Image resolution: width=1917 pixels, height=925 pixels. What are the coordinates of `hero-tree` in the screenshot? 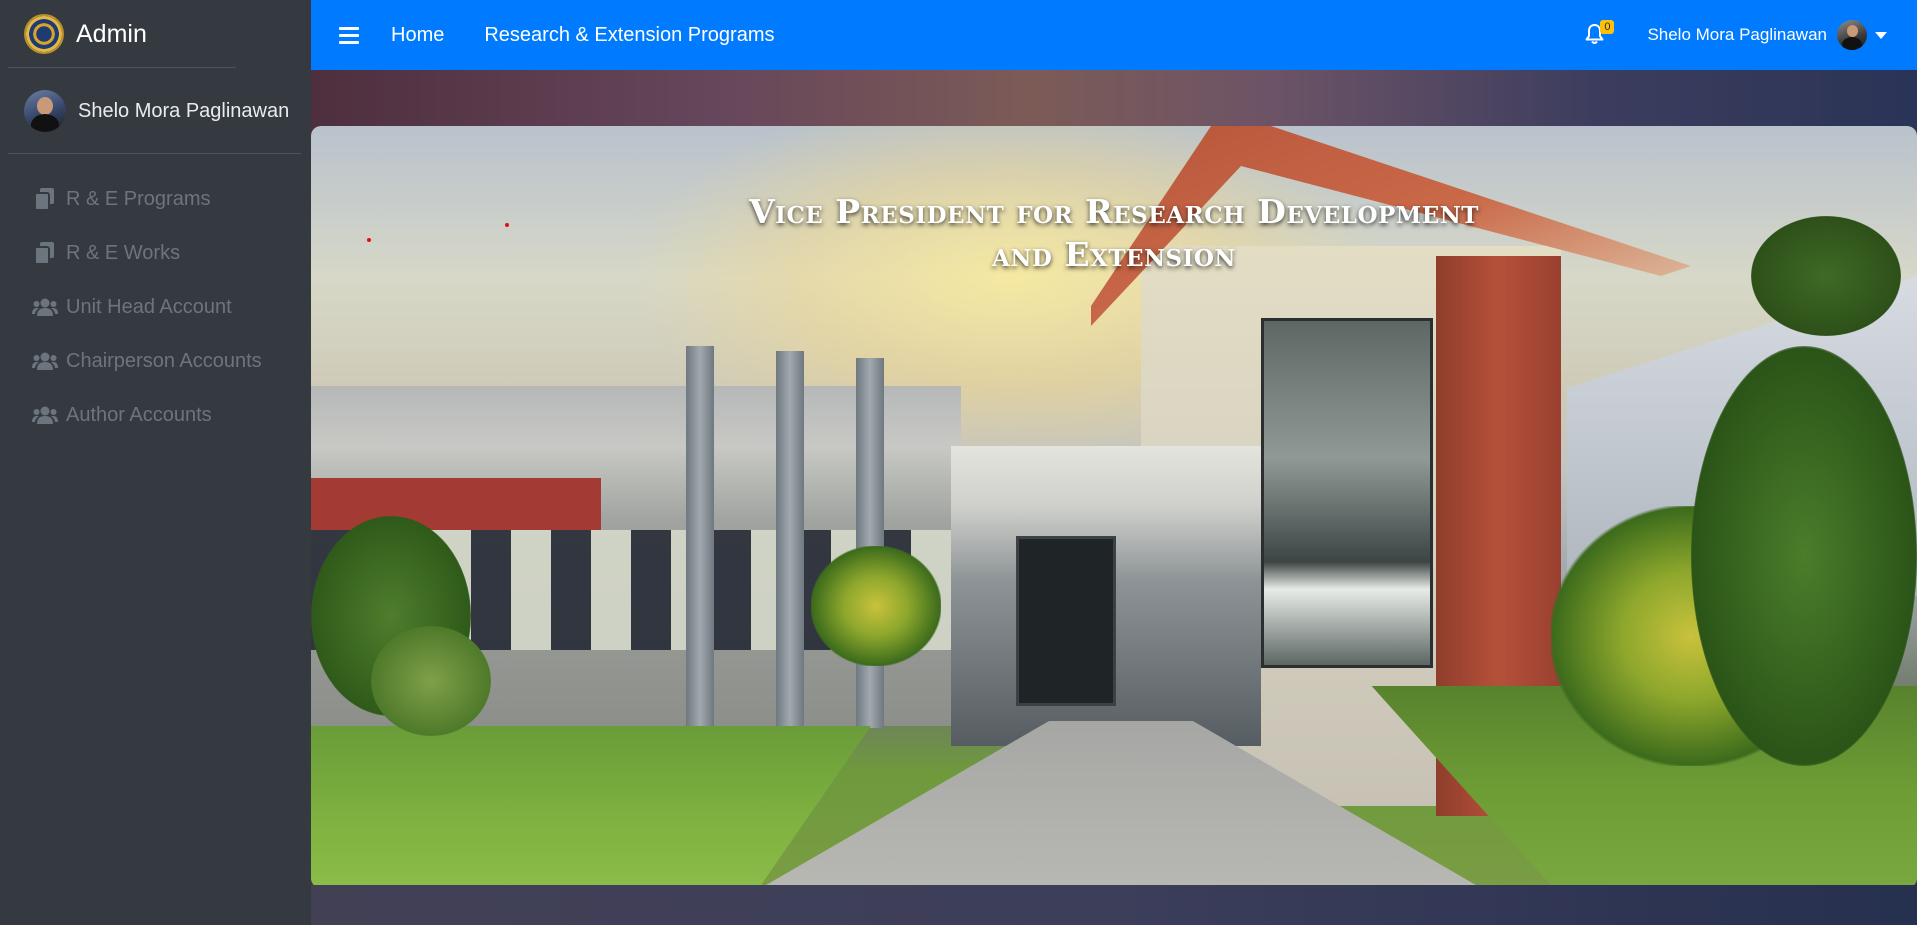 It's located at (1804, 556).